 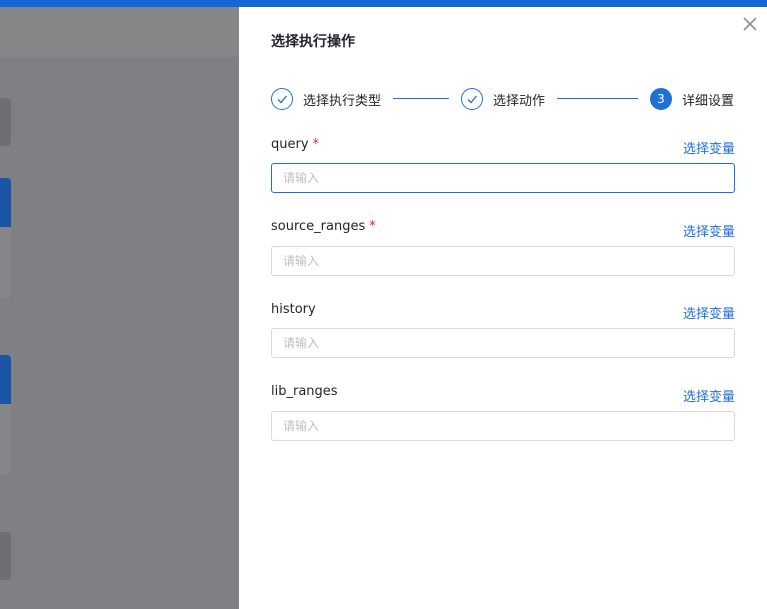 I want to click on lib-ranges-select-variable-link: 选择变量, so click(x=709, y=395).